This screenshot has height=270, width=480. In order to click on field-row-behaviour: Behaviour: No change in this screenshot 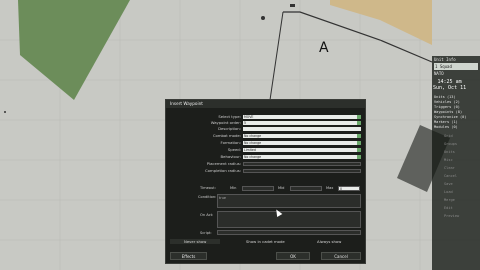, I will do `click(265, 157)`.